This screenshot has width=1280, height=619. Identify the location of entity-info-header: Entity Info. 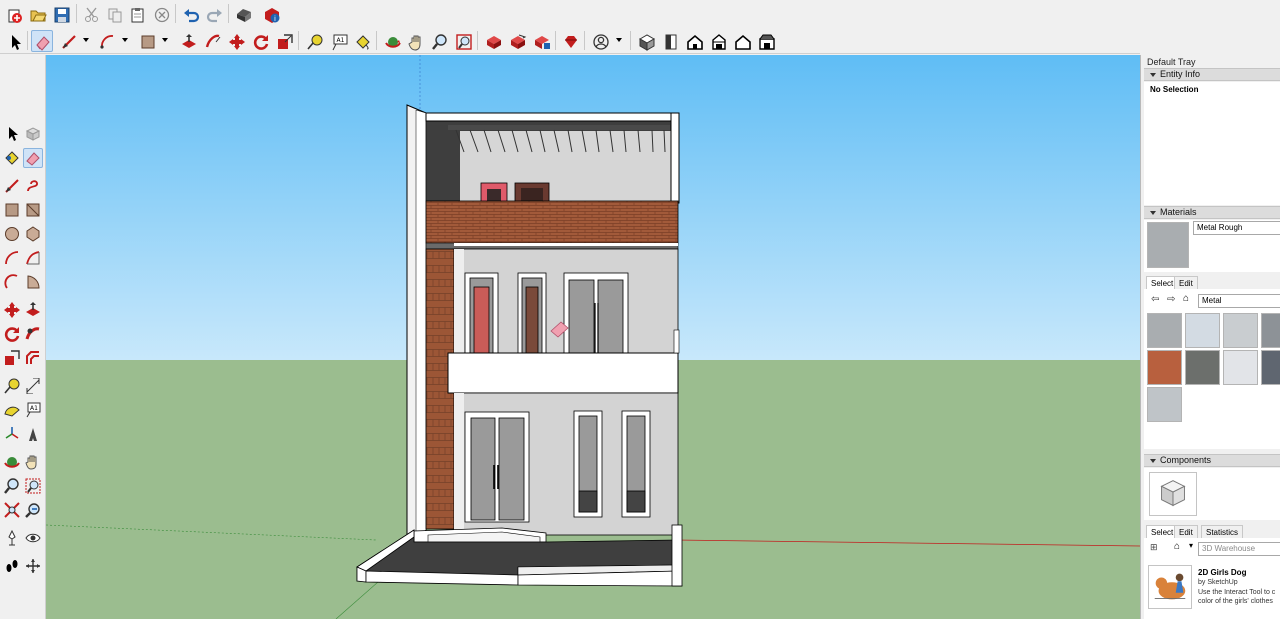
(1212, 74).